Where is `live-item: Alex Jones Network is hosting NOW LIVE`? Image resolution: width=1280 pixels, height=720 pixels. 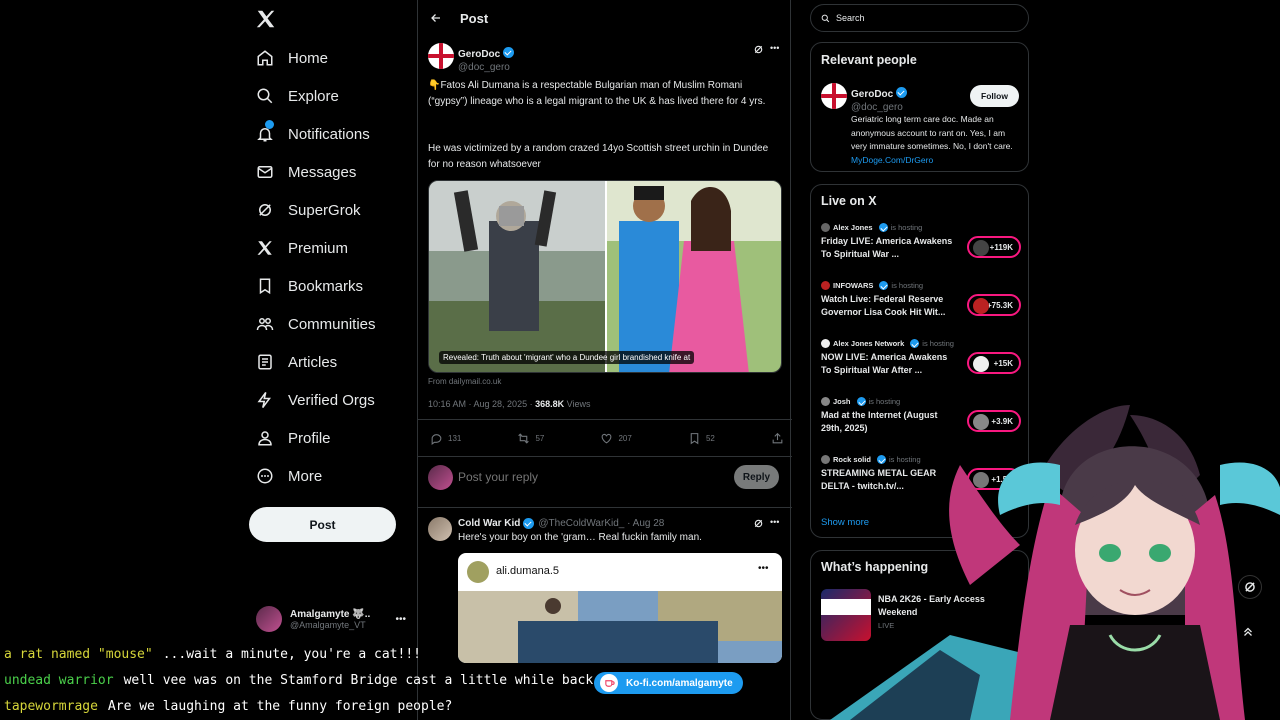
live-item: Alex Jones Network is hosting NOW LIVE is located at coordinates (921, 365).